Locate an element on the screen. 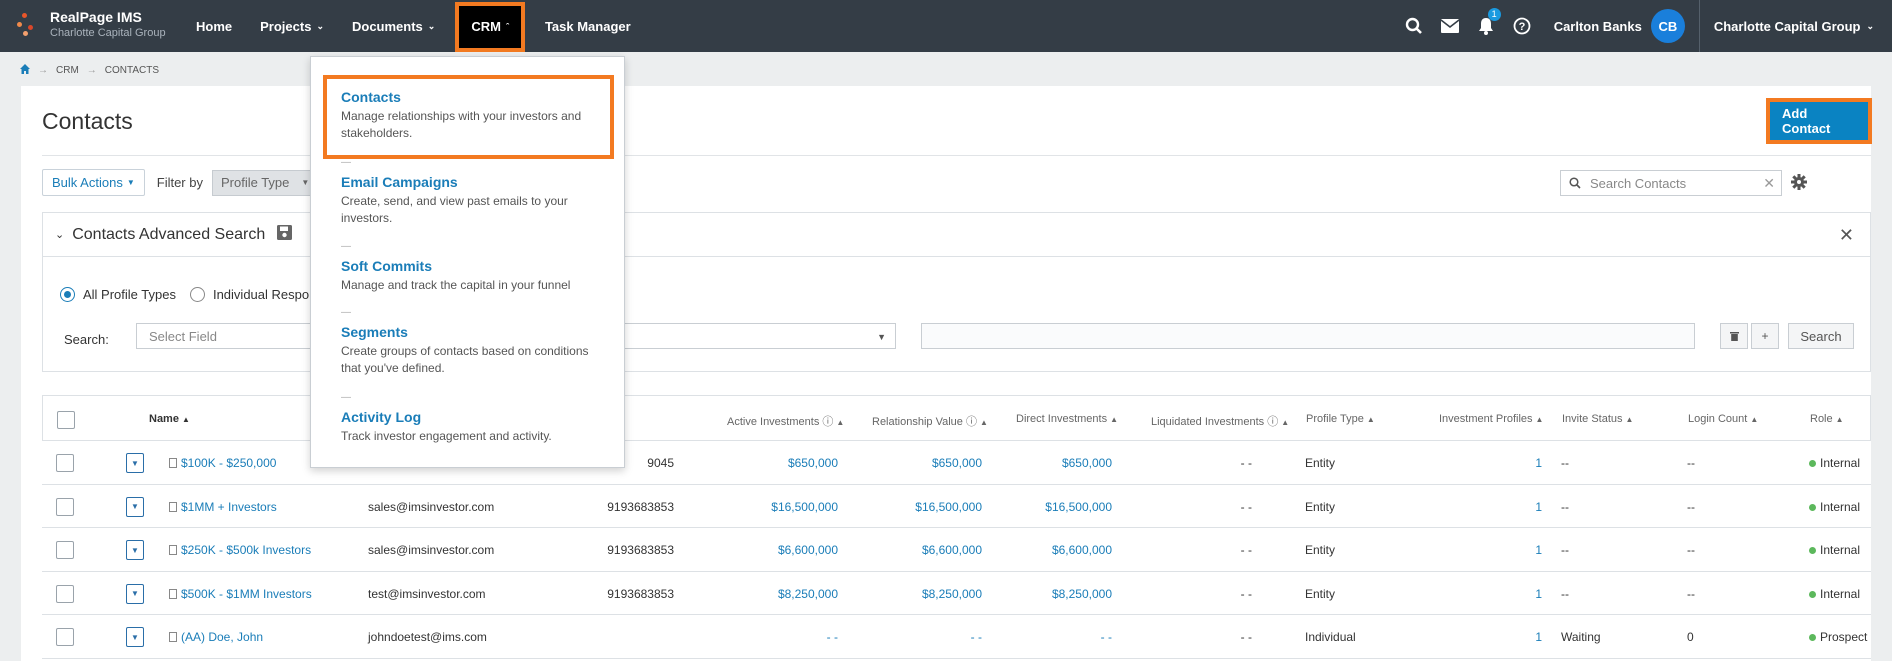 Image resolution: width=1892 pixels, height=661 pixels. column-header-name: Name ▲ is located at coordinates (169, 419).